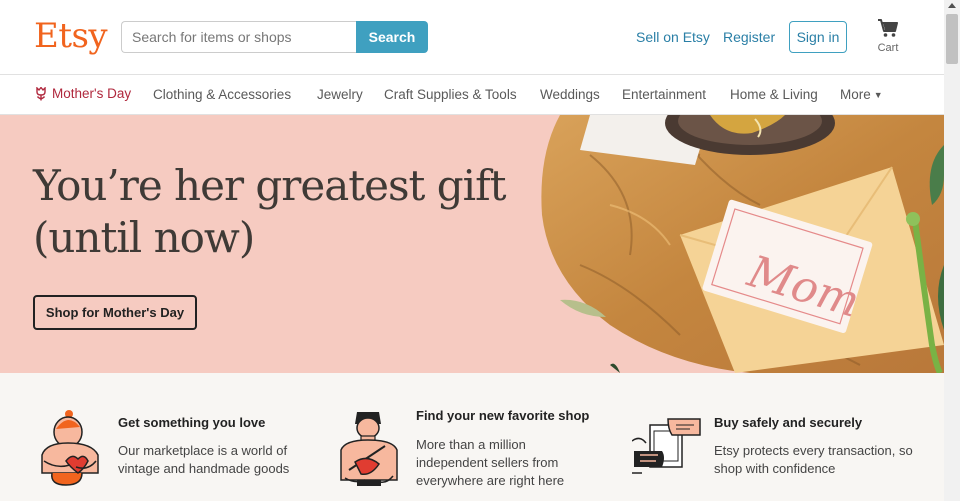  I want to click on tulip-icon, so click(41, 93).